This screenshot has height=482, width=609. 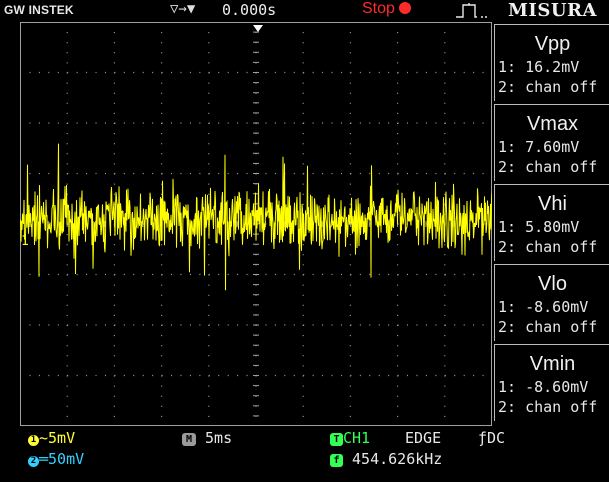 I want to click on stop-dot-icon, so click(x=404, y=8).